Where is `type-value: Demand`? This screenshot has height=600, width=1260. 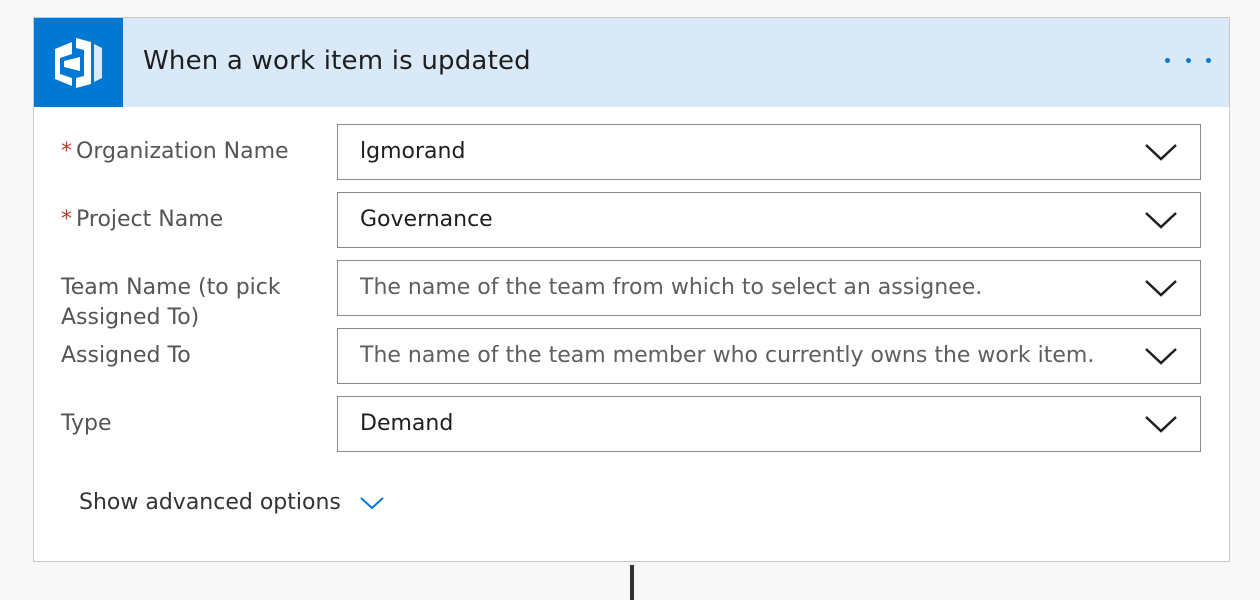
type-value: Demand is located at coordinates (407, 423).